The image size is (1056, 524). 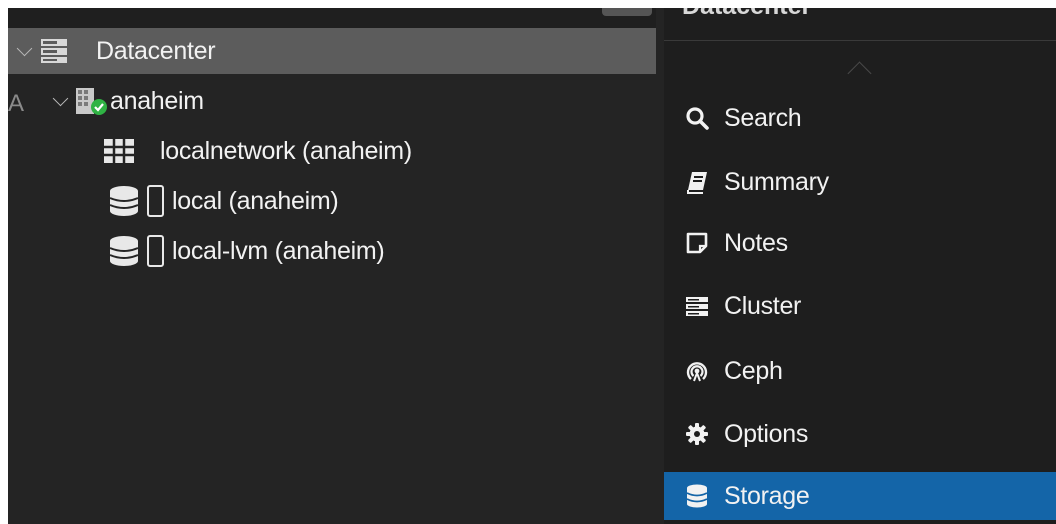 What do you see at coordinates (860, 118) in the screenshot?
I see `nav-item-search: Search` at bounding box center [860, 118].